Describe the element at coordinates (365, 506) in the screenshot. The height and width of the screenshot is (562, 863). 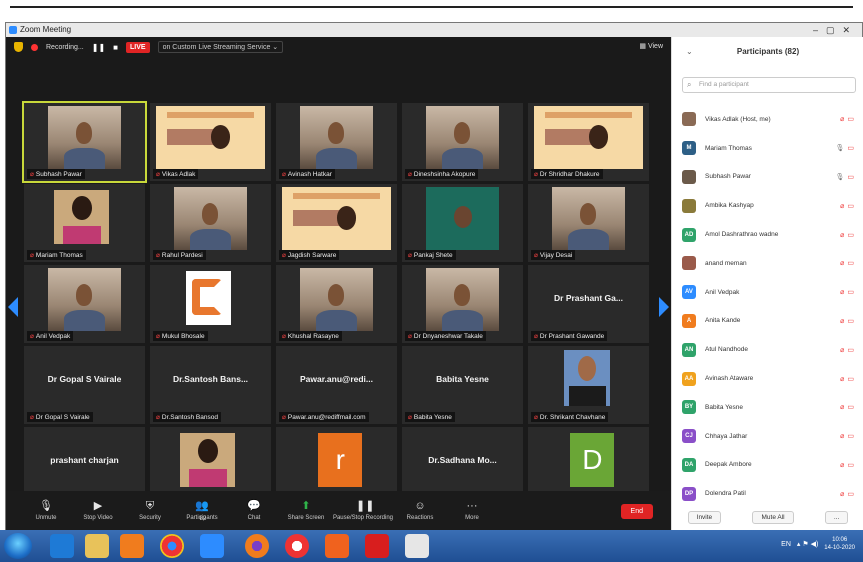
I see `pause-stop-recording-icon: ❚❚` at that location.